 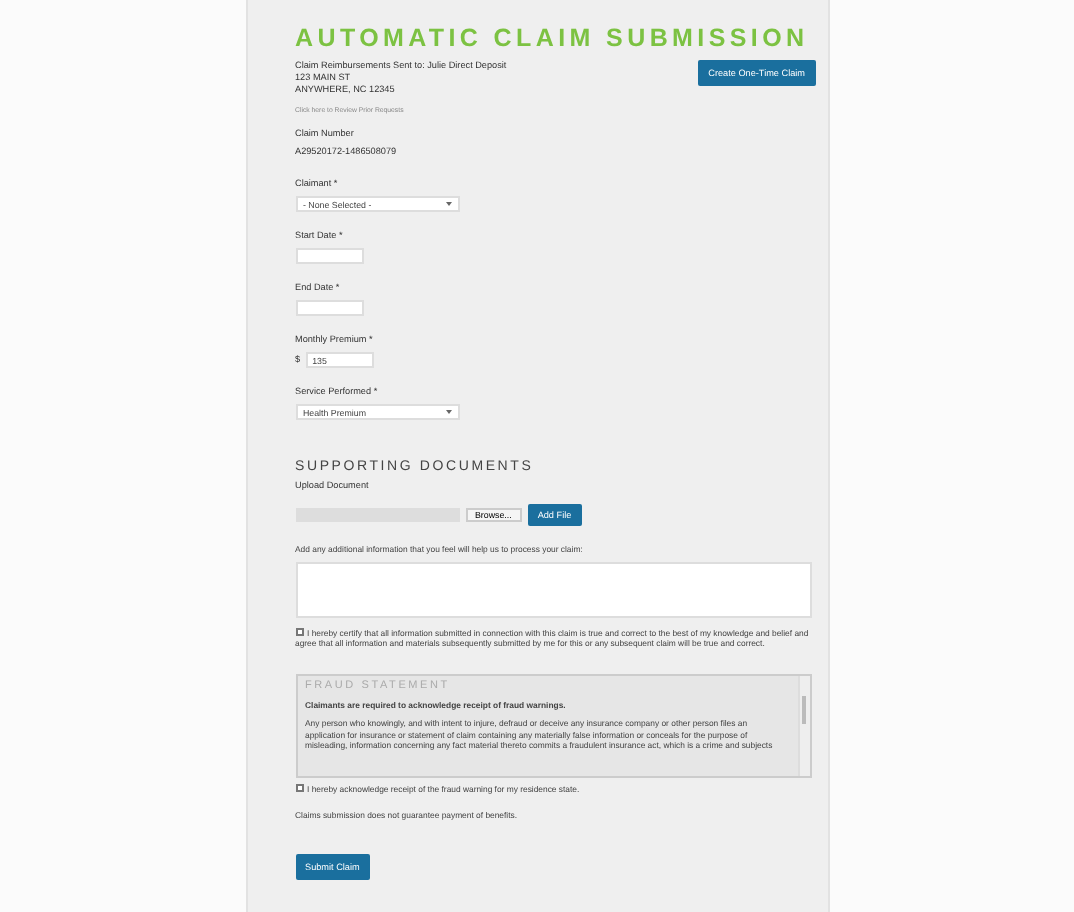 I want to click on page-title: AUTOMATIC CLAIM SUBMISSION, so click(x=553, y=38).